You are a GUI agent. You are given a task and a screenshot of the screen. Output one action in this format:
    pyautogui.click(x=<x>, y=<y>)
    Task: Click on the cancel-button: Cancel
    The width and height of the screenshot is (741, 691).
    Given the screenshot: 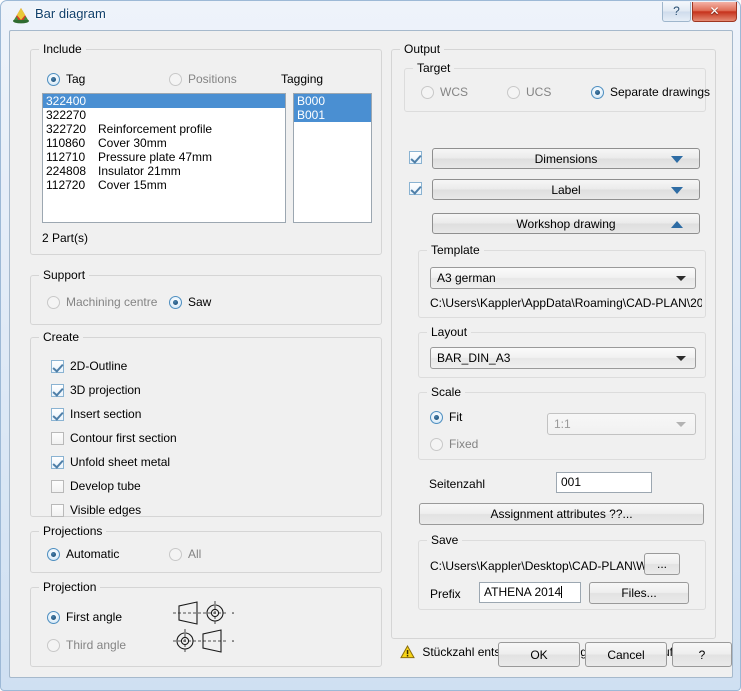 What is the action you would take?
    pyautogui.click(x=626, y=654)
    